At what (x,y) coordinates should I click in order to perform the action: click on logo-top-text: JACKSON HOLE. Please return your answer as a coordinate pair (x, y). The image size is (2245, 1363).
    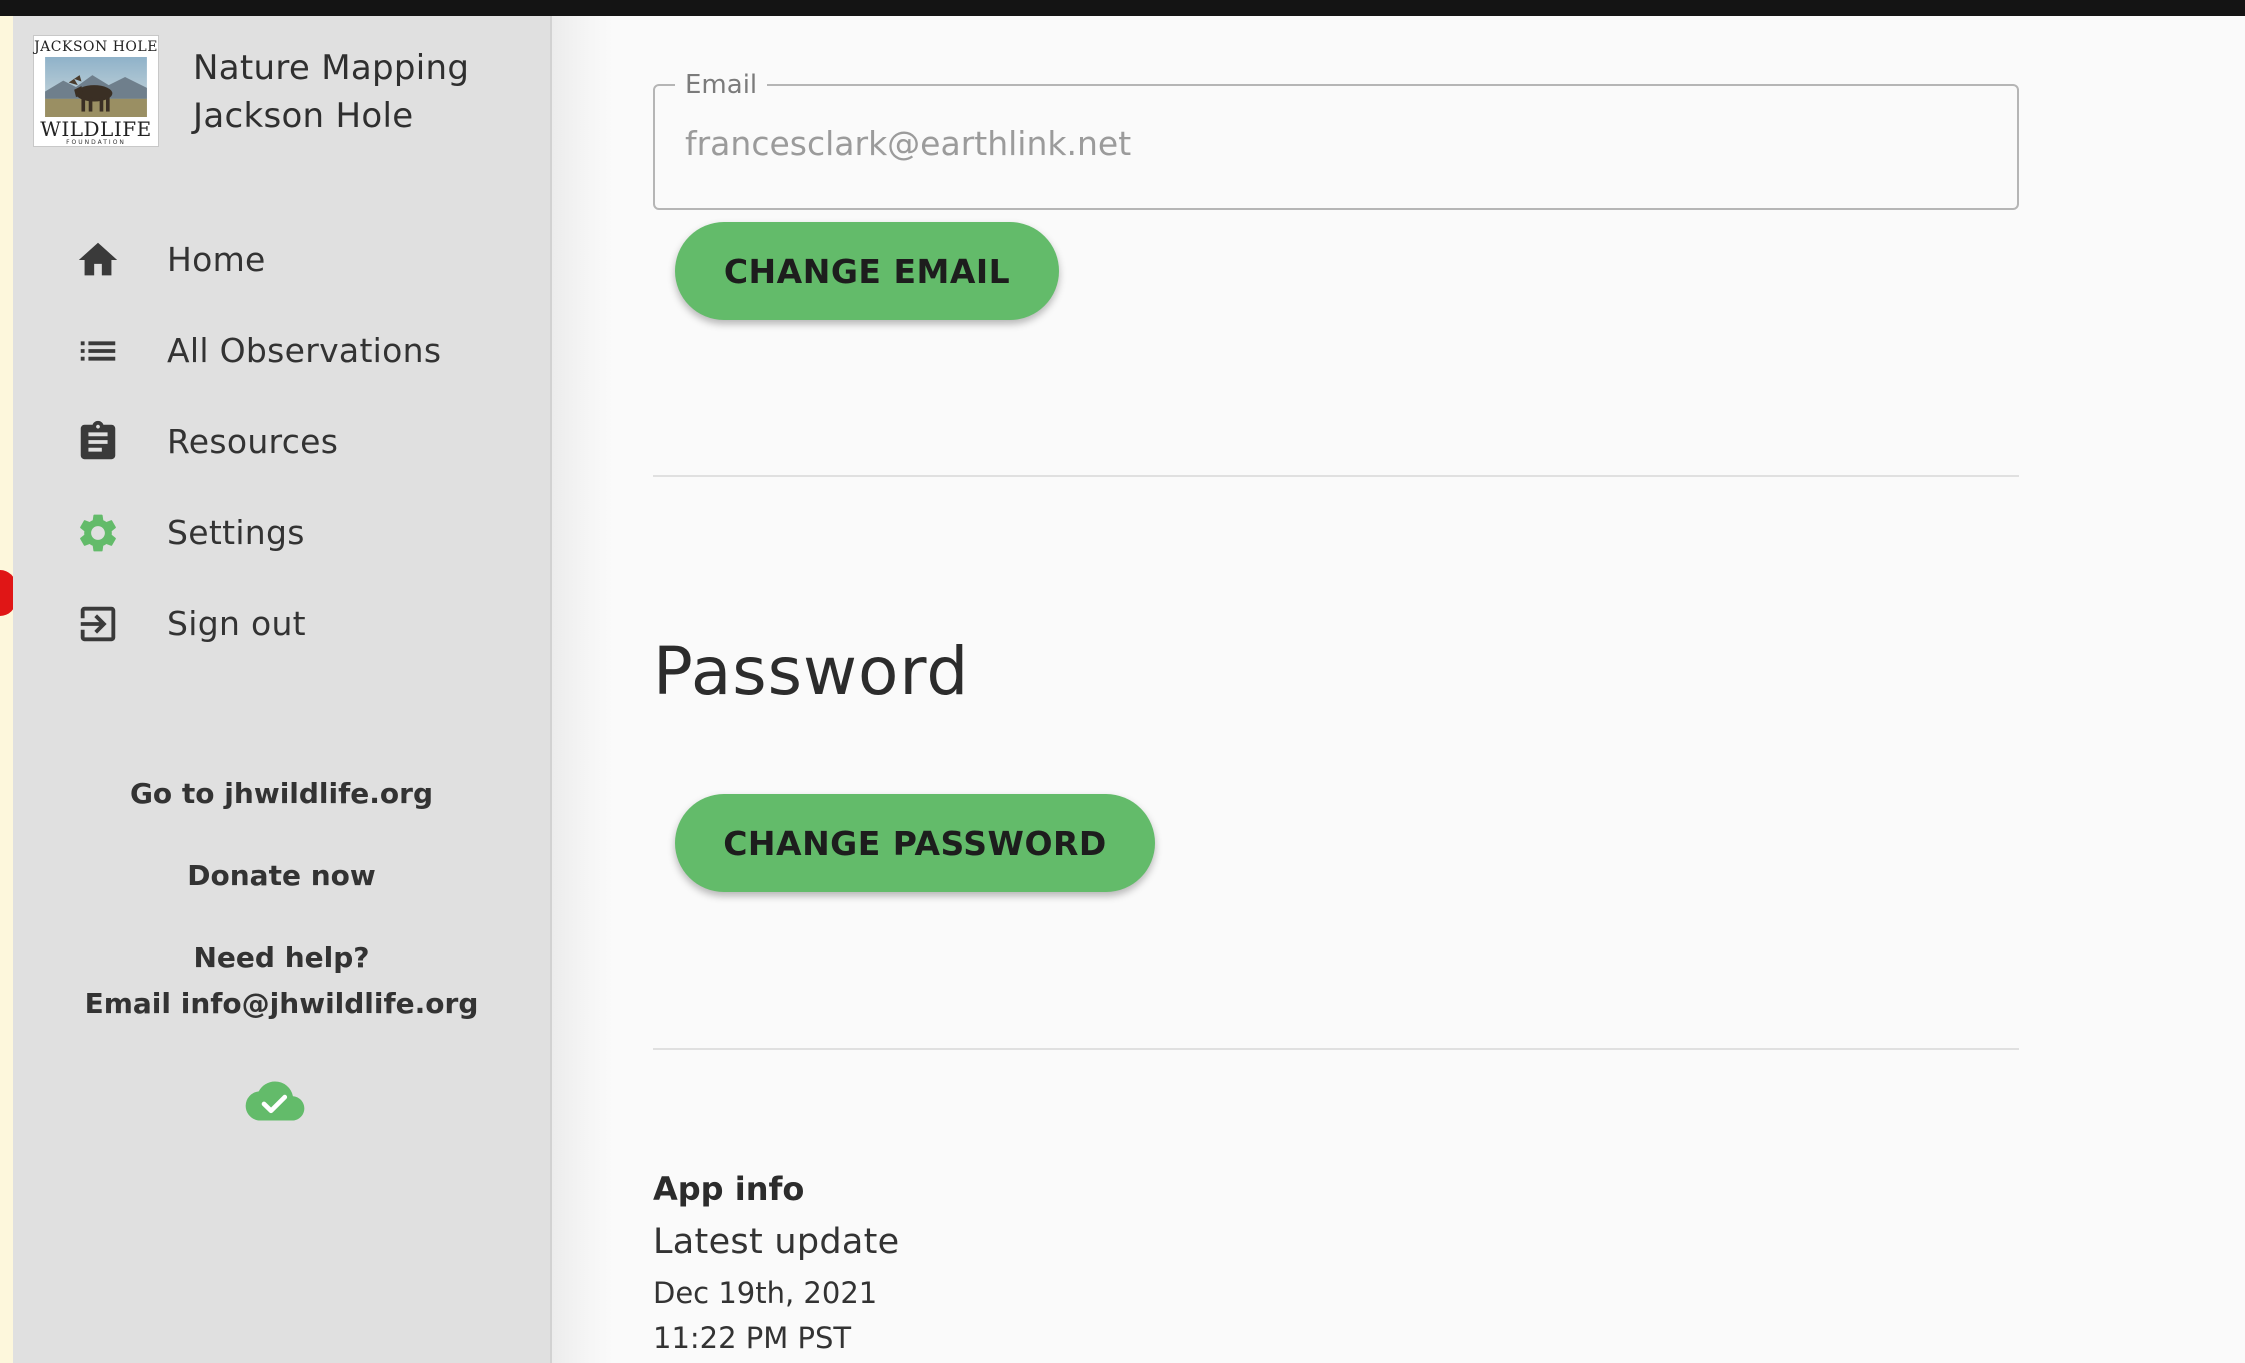
    Looking at the image, I should click on (96, 47).